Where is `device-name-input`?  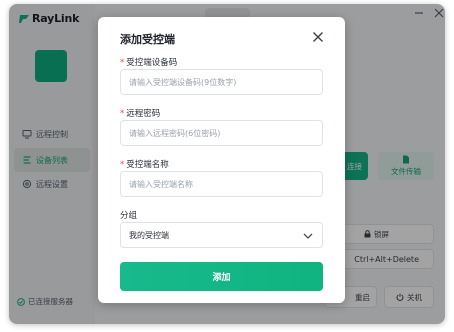
device-name-input is located at coordinates (221, 184).